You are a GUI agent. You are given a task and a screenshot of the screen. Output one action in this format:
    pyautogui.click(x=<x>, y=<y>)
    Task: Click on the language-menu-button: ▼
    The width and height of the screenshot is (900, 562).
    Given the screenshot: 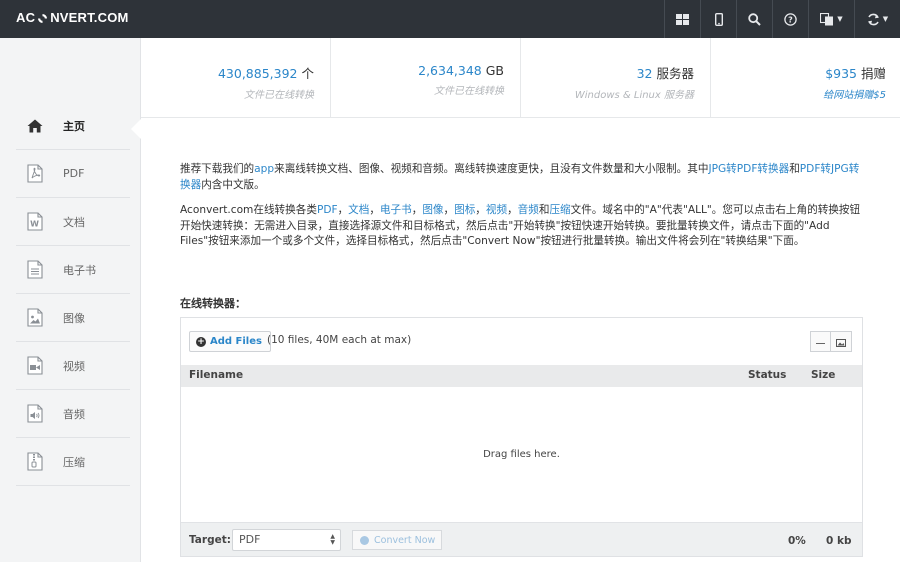 What is the action you would take?
    pyautogui.click(x=831, y=19)
    